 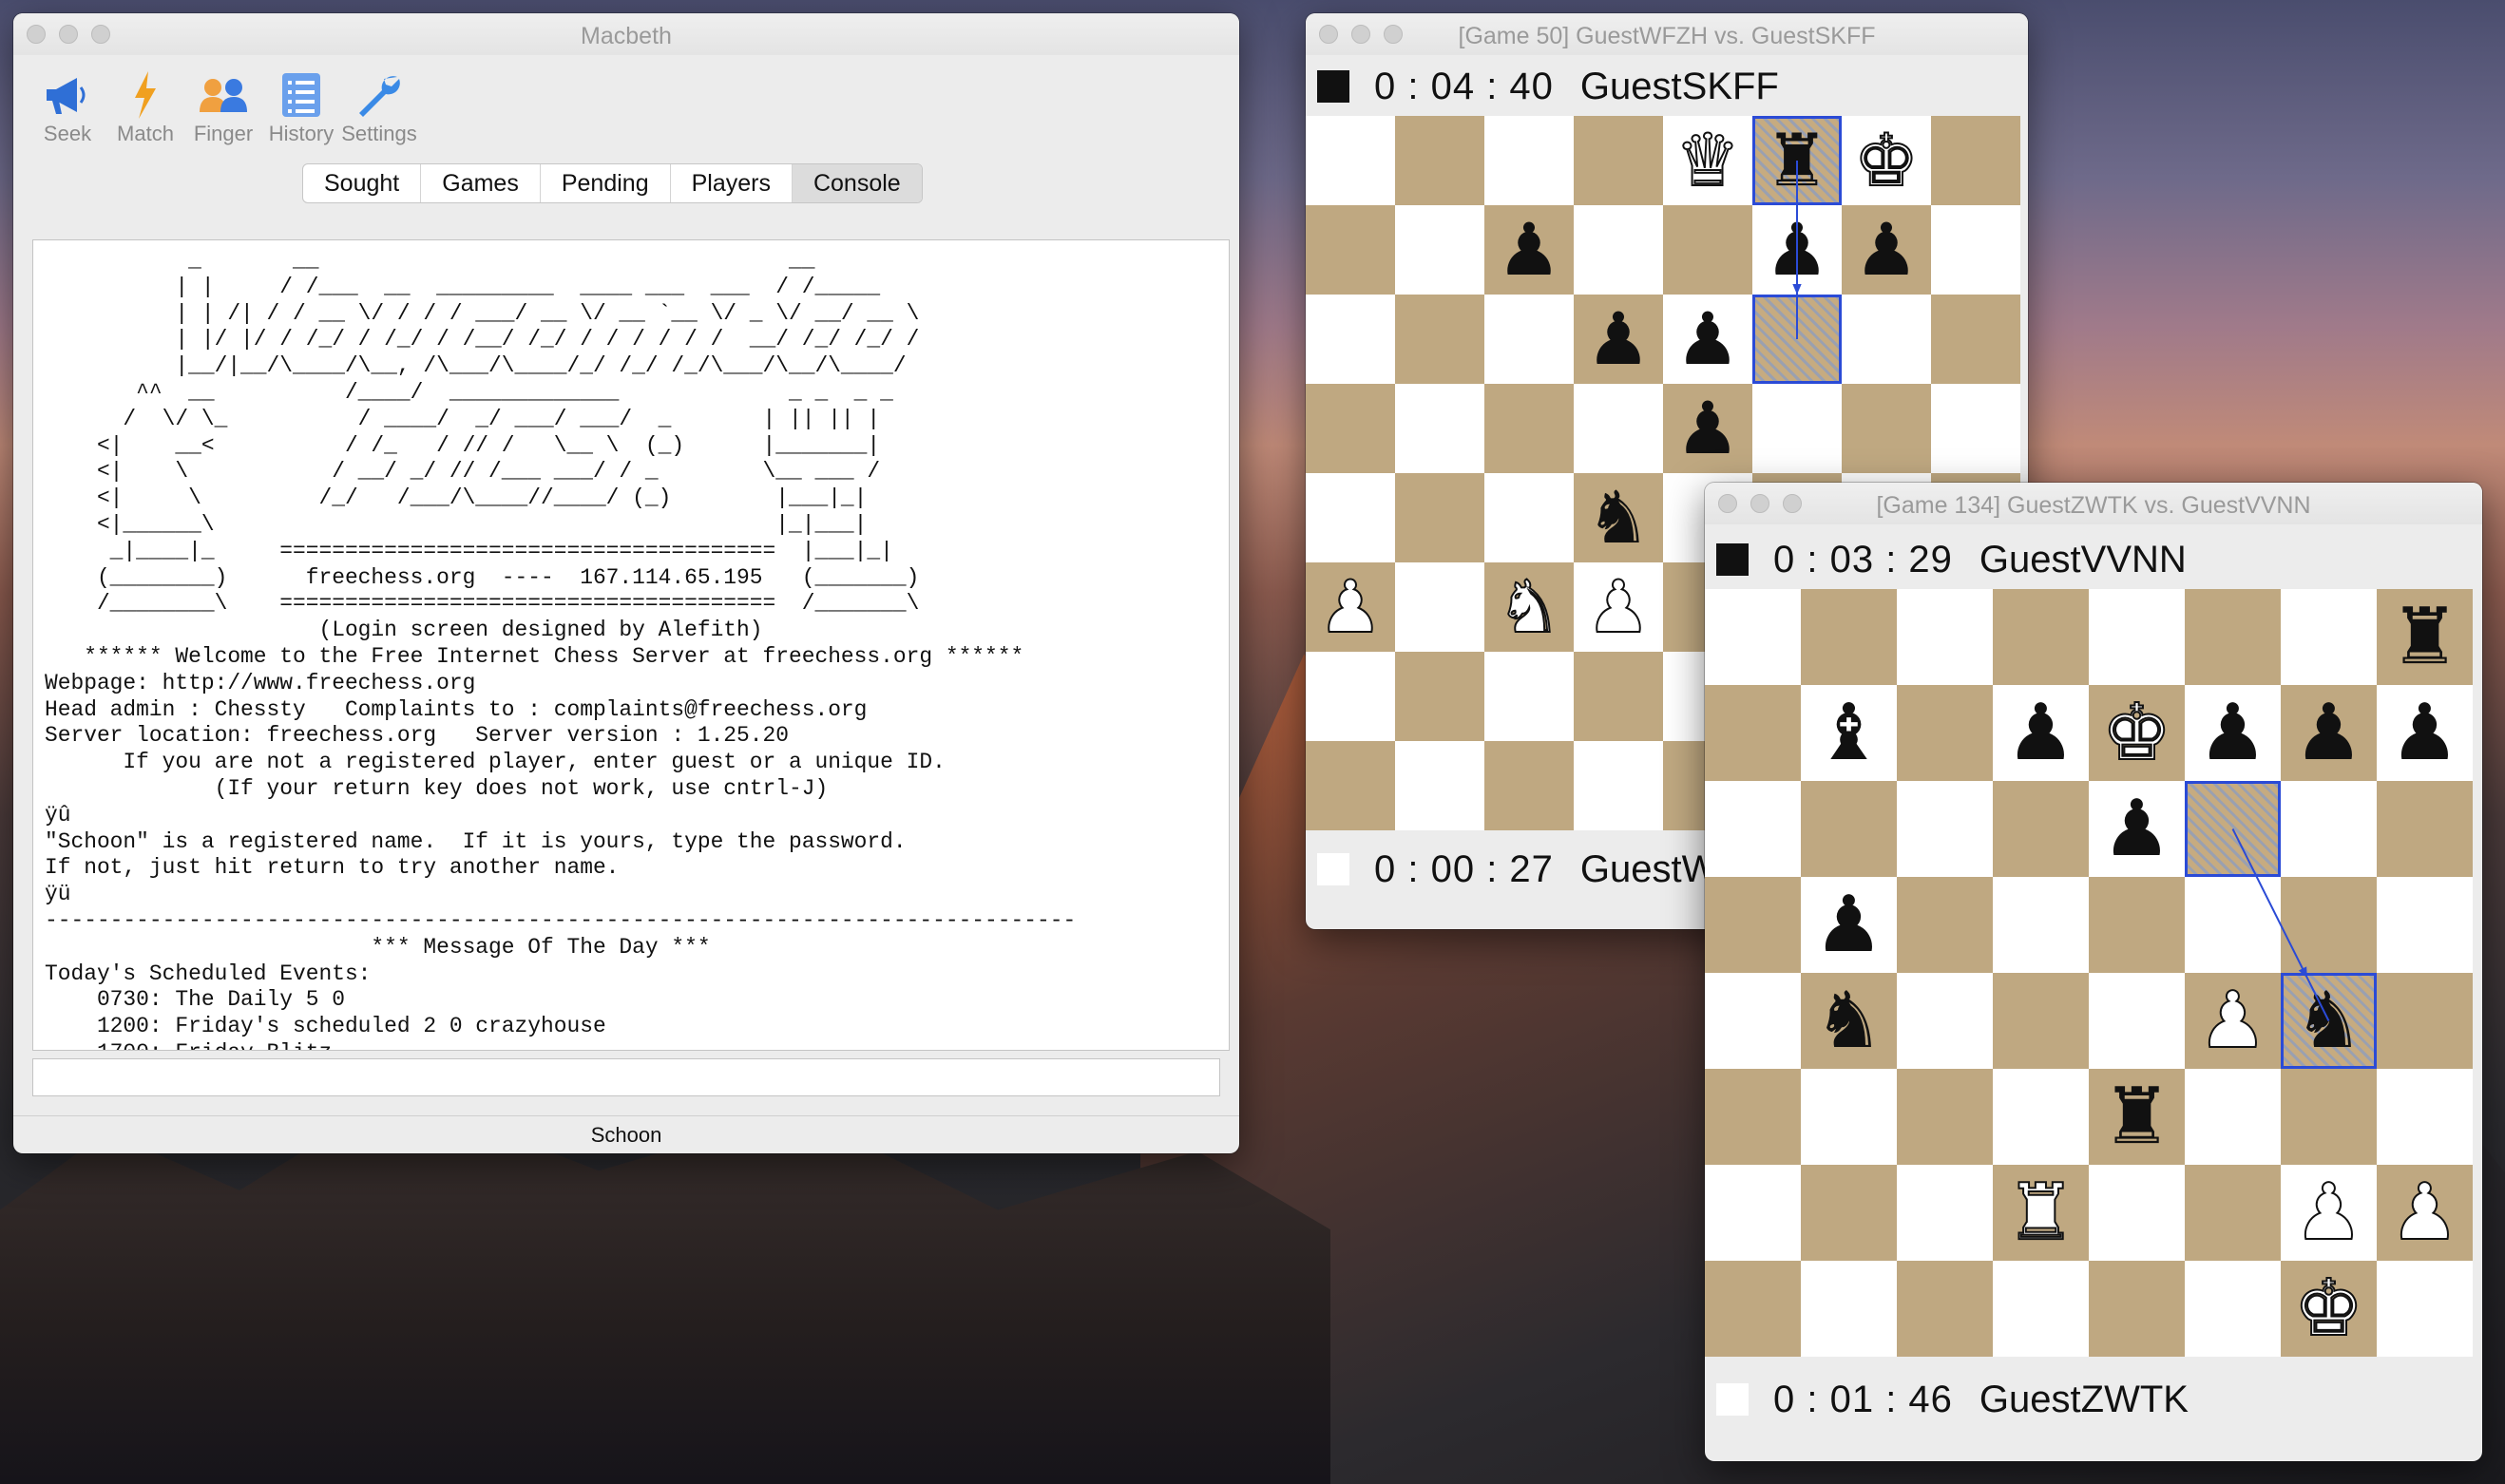 What do you see at coordinates (67, 109) in the screenshot?
I see `seek-button: Seek` at bounding box center [67, 109].